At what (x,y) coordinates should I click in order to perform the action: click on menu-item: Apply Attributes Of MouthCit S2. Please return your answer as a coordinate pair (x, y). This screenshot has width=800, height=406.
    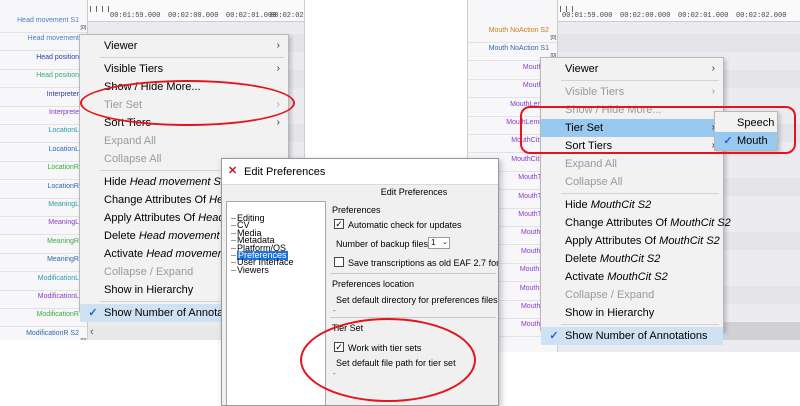
    Looking at the image, I should click on (632, 241).